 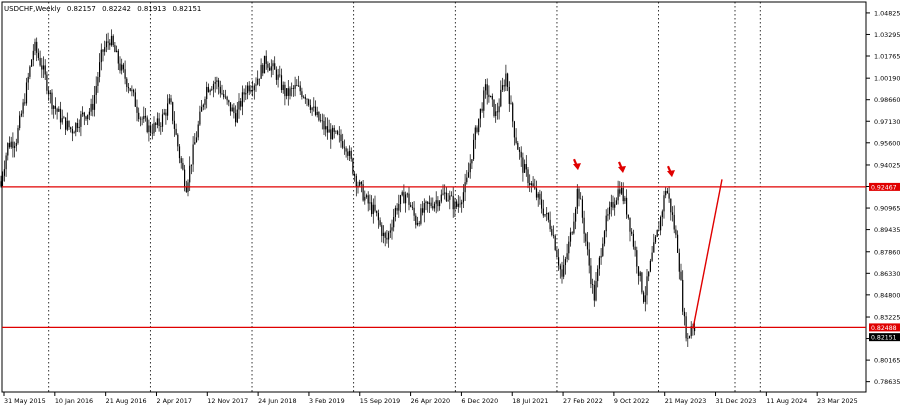 I want to click on time-tick-label: 3 Feb 2019, so click(x=327, y=401).